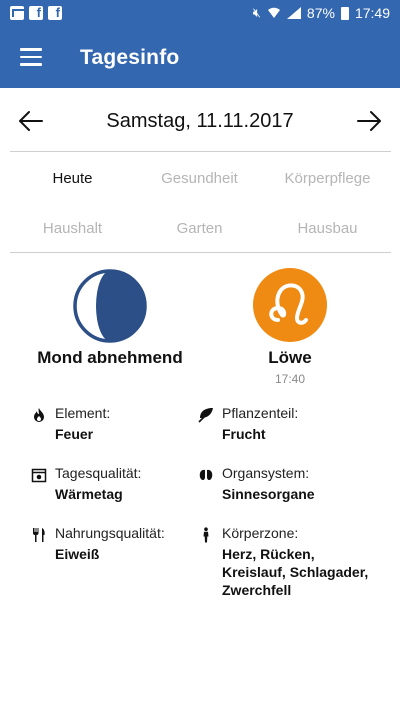  What do you see at coordinates (199, 228) in the screenshot?
I see `tab-garten: Garten` at bounding box center [199, 228].